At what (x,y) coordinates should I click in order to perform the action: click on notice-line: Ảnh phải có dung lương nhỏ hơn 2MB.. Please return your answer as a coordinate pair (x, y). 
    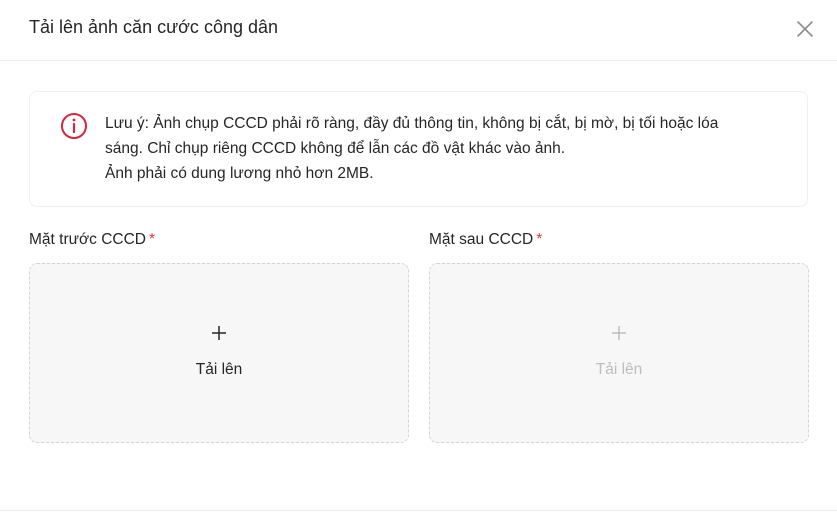
    Looking at the image, I should click on (239, 173).